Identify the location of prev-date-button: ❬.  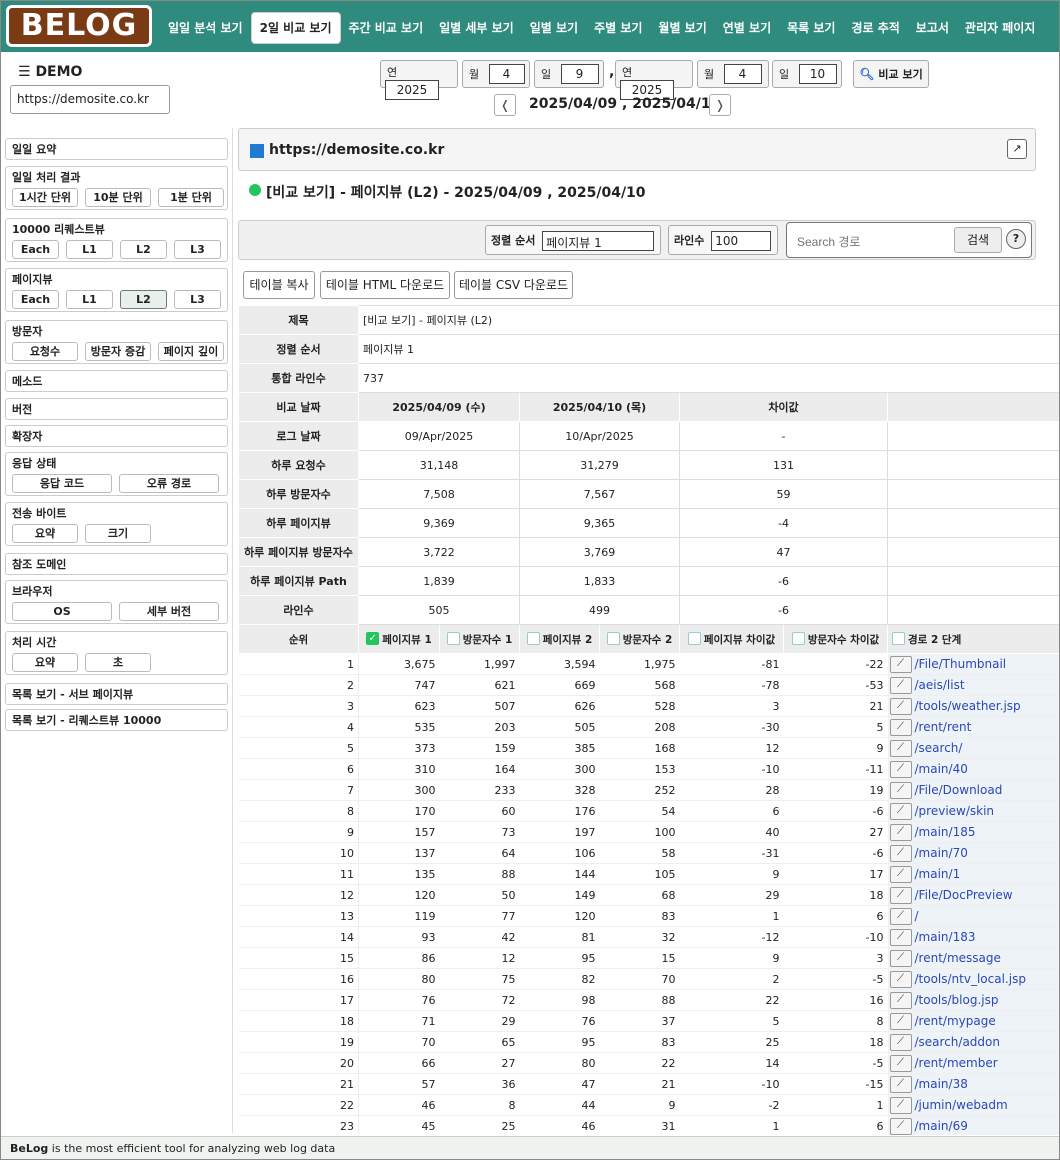
(505, 105).